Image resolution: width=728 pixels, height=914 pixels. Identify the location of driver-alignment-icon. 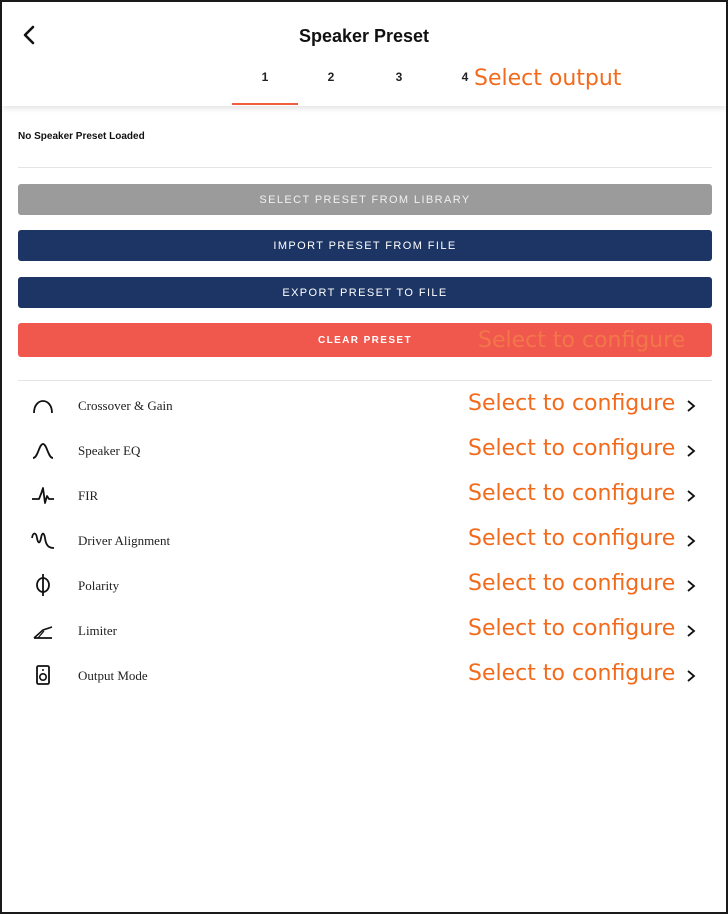
(43, 540).